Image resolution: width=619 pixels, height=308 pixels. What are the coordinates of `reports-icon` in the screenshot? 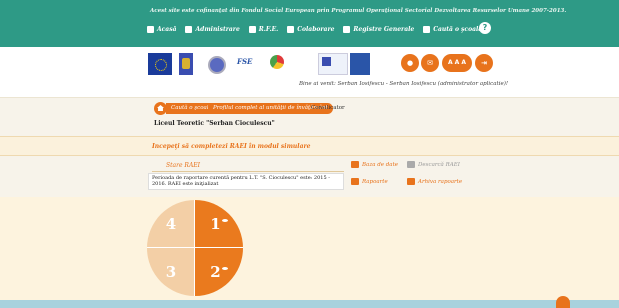 It's located at (355, 181).